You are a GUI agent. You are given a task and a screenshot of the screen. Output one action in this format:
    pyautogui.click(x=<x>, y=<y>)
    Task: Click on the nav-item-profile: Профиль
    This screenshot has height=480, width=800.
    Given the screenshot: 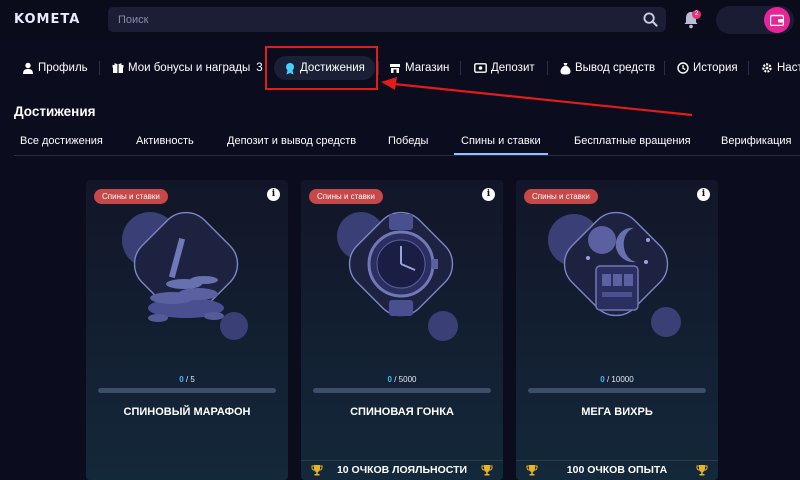 What is the action you would take?
    pyautogui.click(x=55, y=68)
    